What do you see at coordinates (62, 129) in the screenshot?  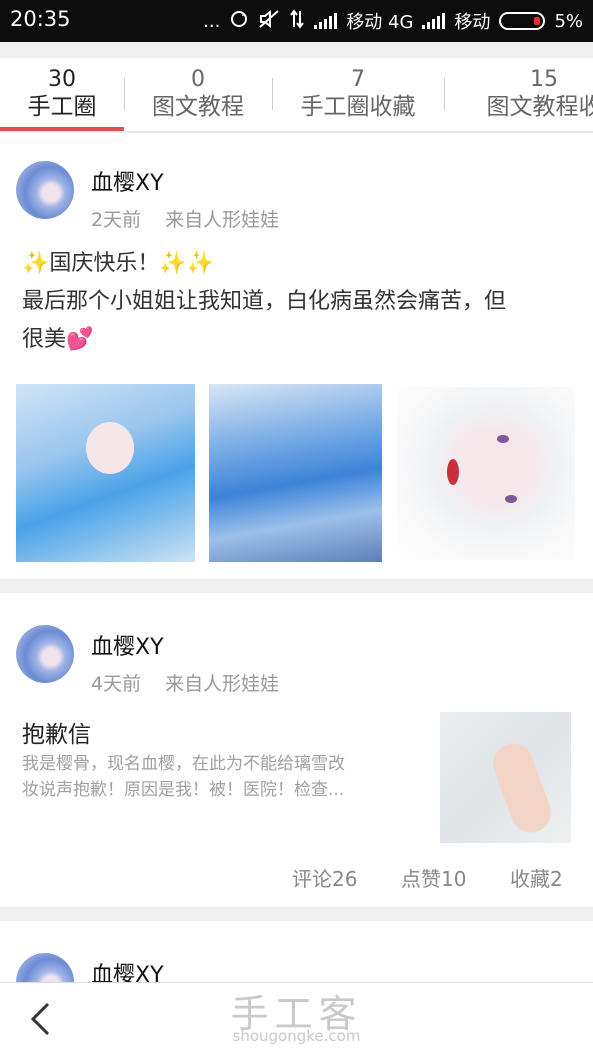 I see `active-tab-indicator` at bounding box center [62, 129].